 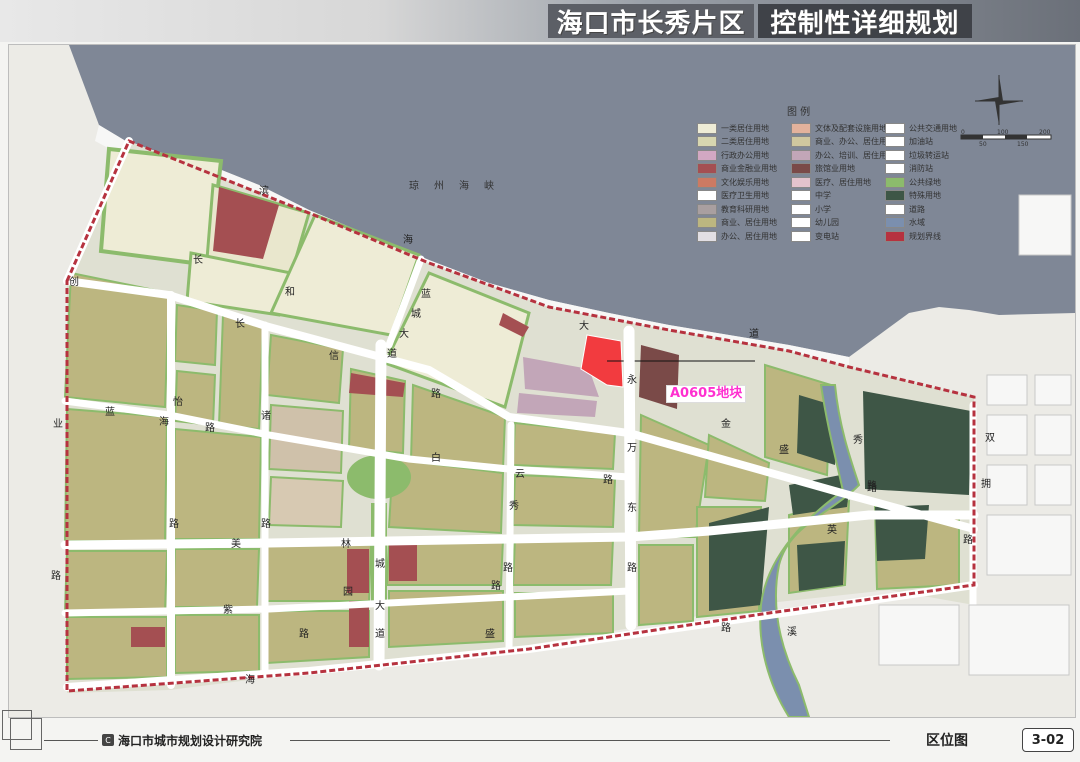 I want to click on legend-item: 二类居住用地, so click(x=733, y=142).